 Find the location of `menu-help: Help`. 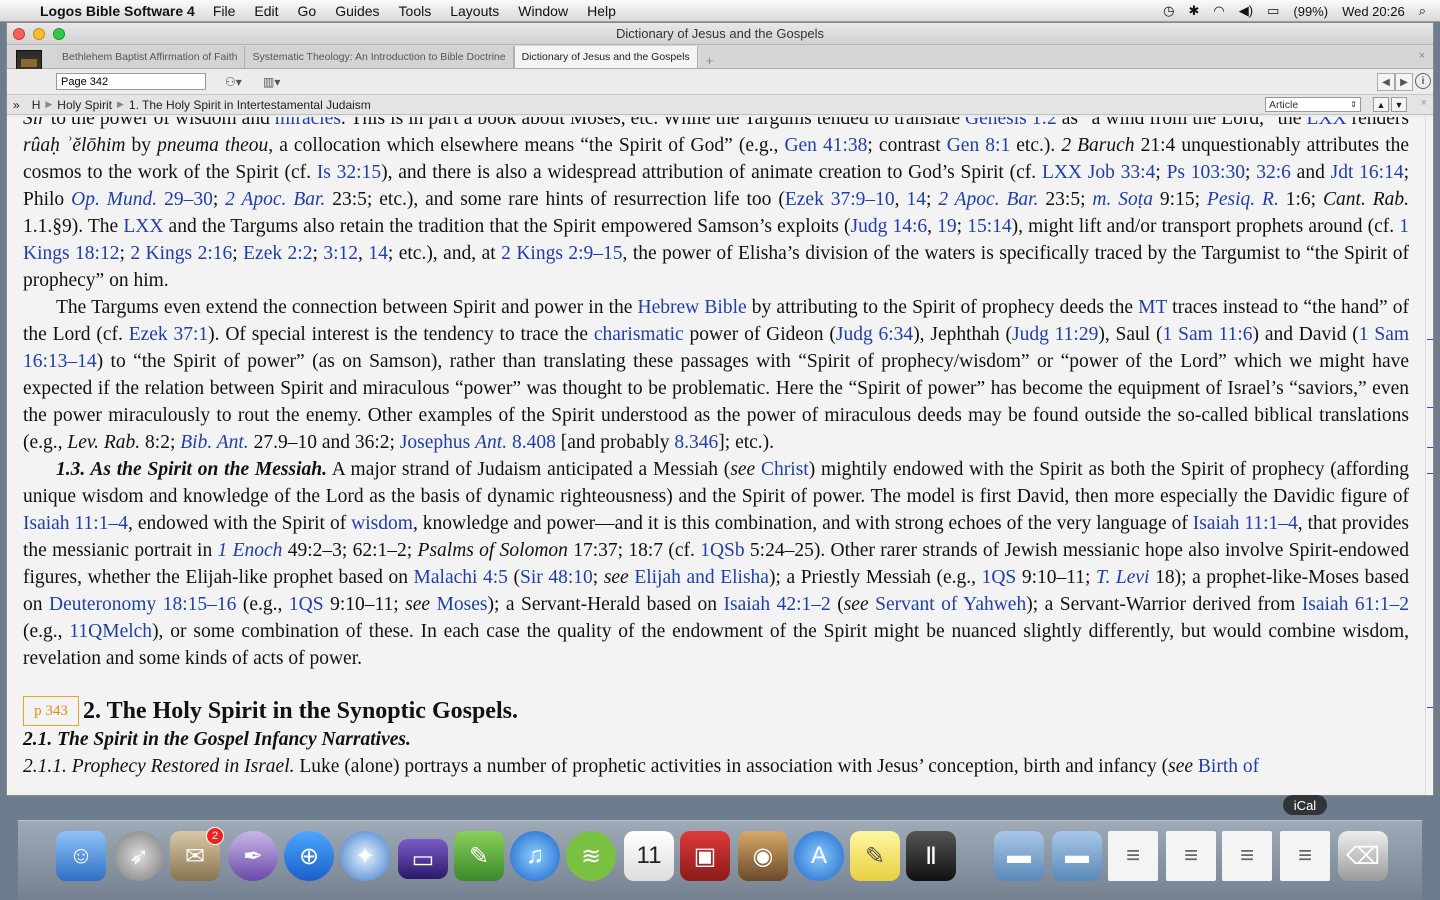

menu-help: Help is located at coordinates (601, 11).